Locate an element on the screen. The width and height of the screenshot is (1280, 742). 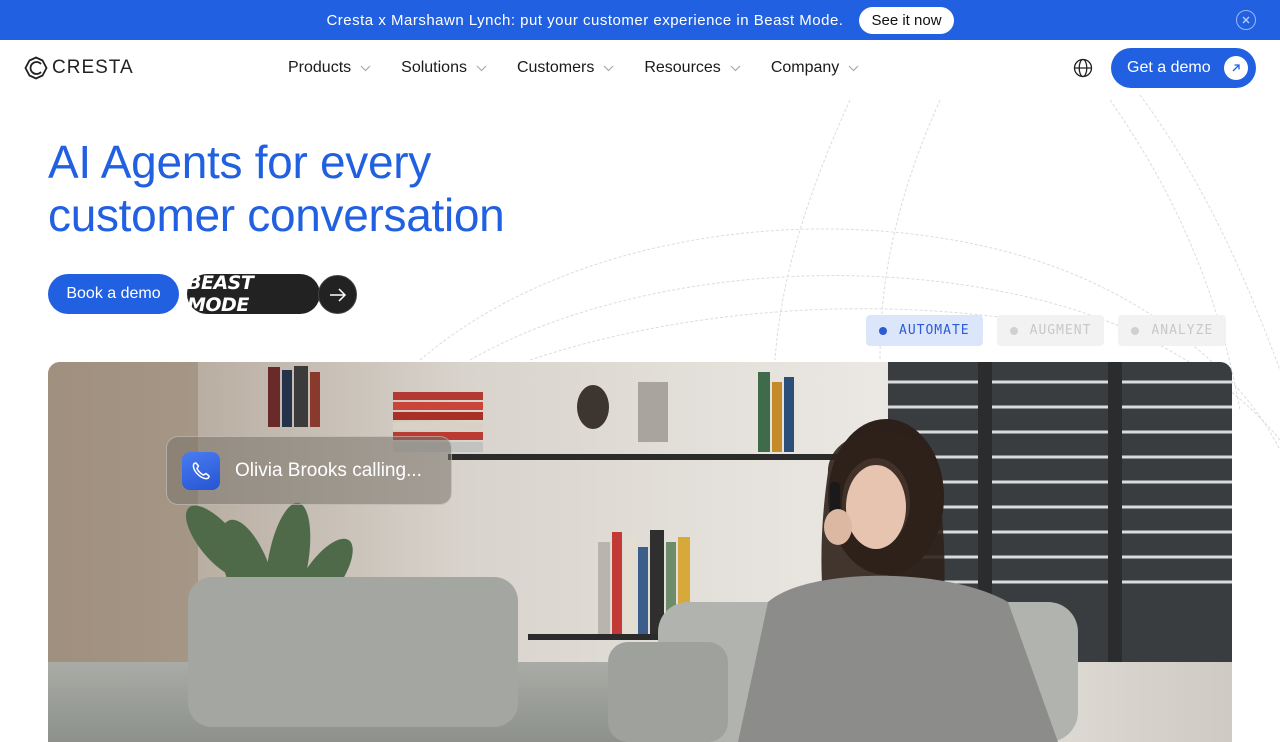
tab-automate: AUTOMATE is located at coordinates (924, 330).